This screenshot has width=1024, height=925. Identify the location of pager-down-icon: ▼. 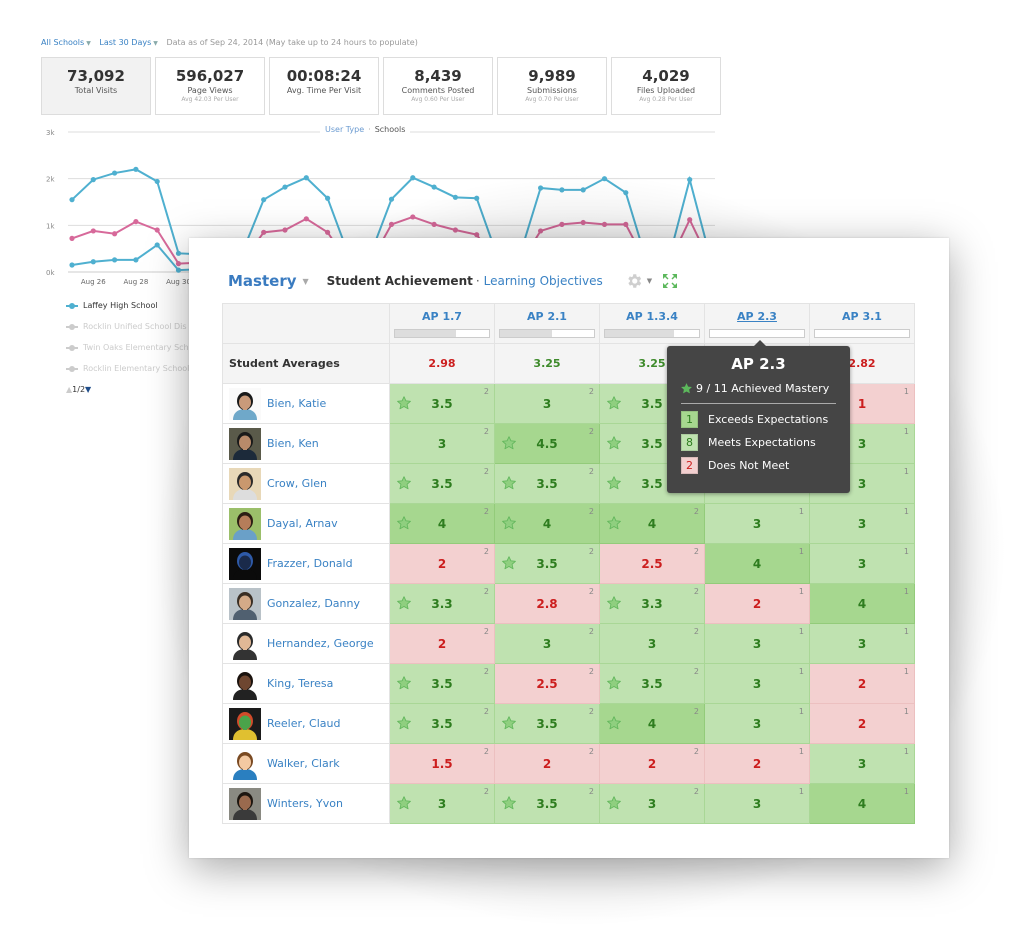
(88, 389).